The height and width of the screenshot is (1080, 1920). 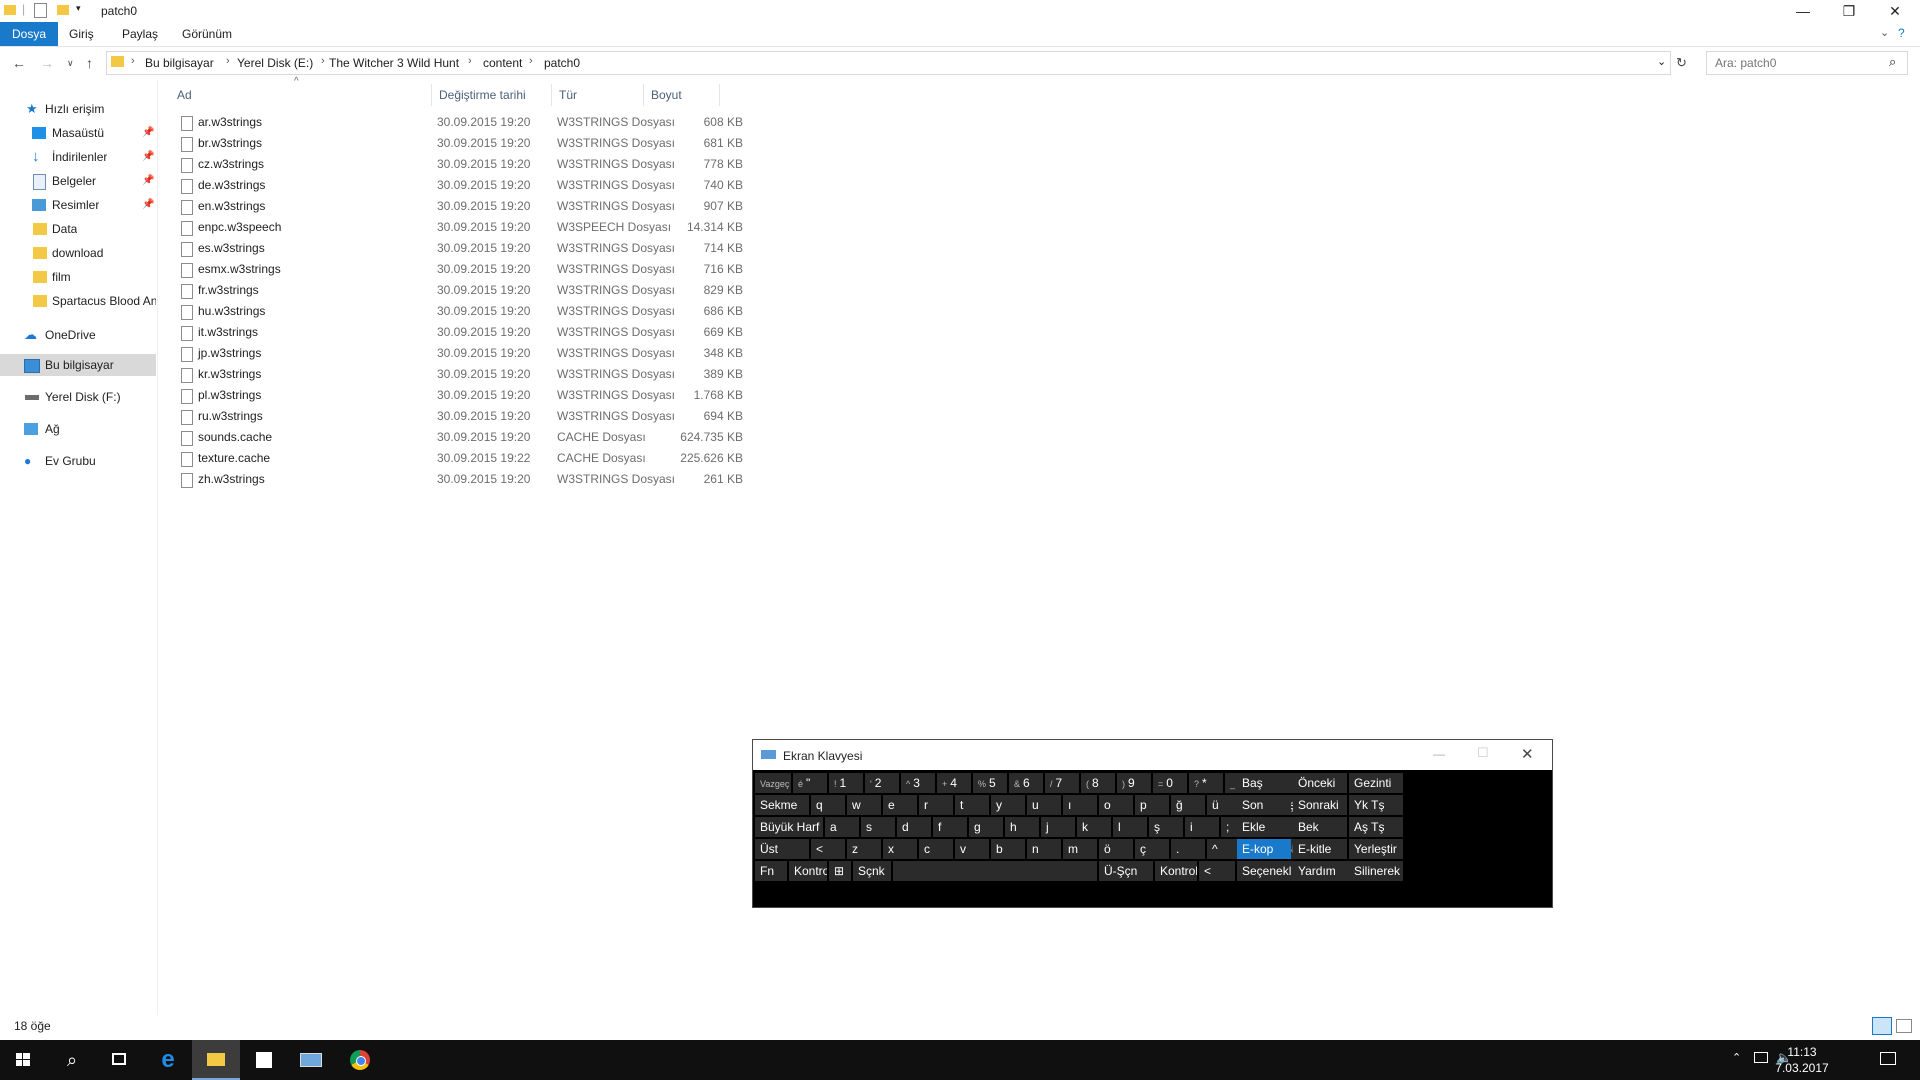 I want to click on osk-key: ^, so click(x=1224, y=849).